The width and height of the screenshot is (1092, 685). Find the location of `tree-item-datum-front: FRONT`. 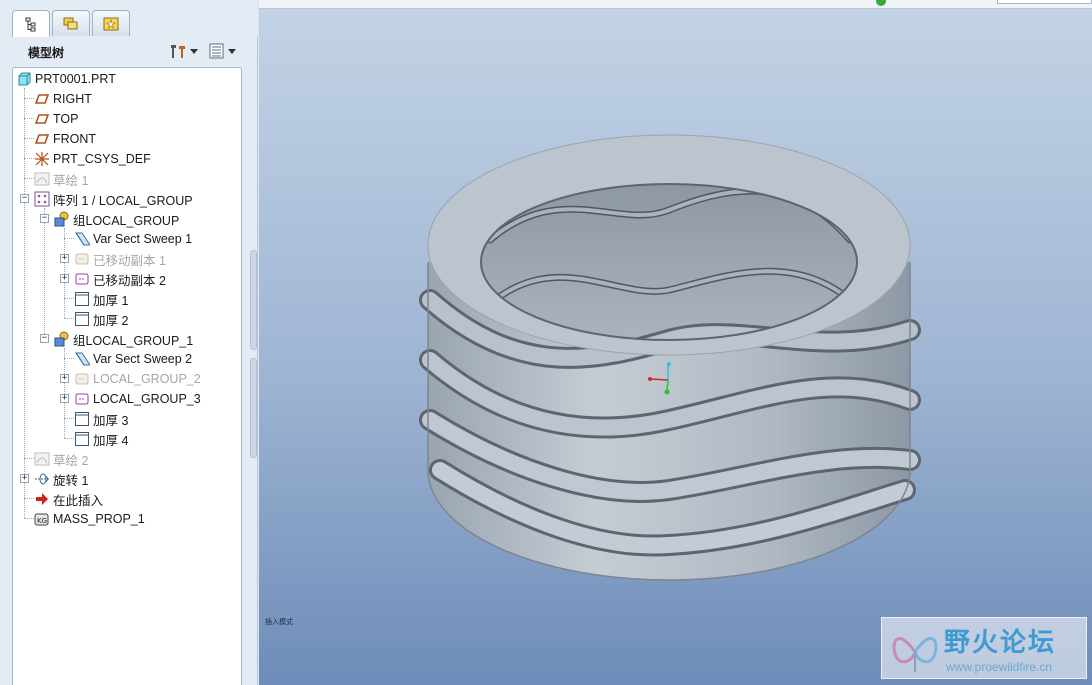

tree-item-datum-front: FRONT is located at coordinates (65, 139).